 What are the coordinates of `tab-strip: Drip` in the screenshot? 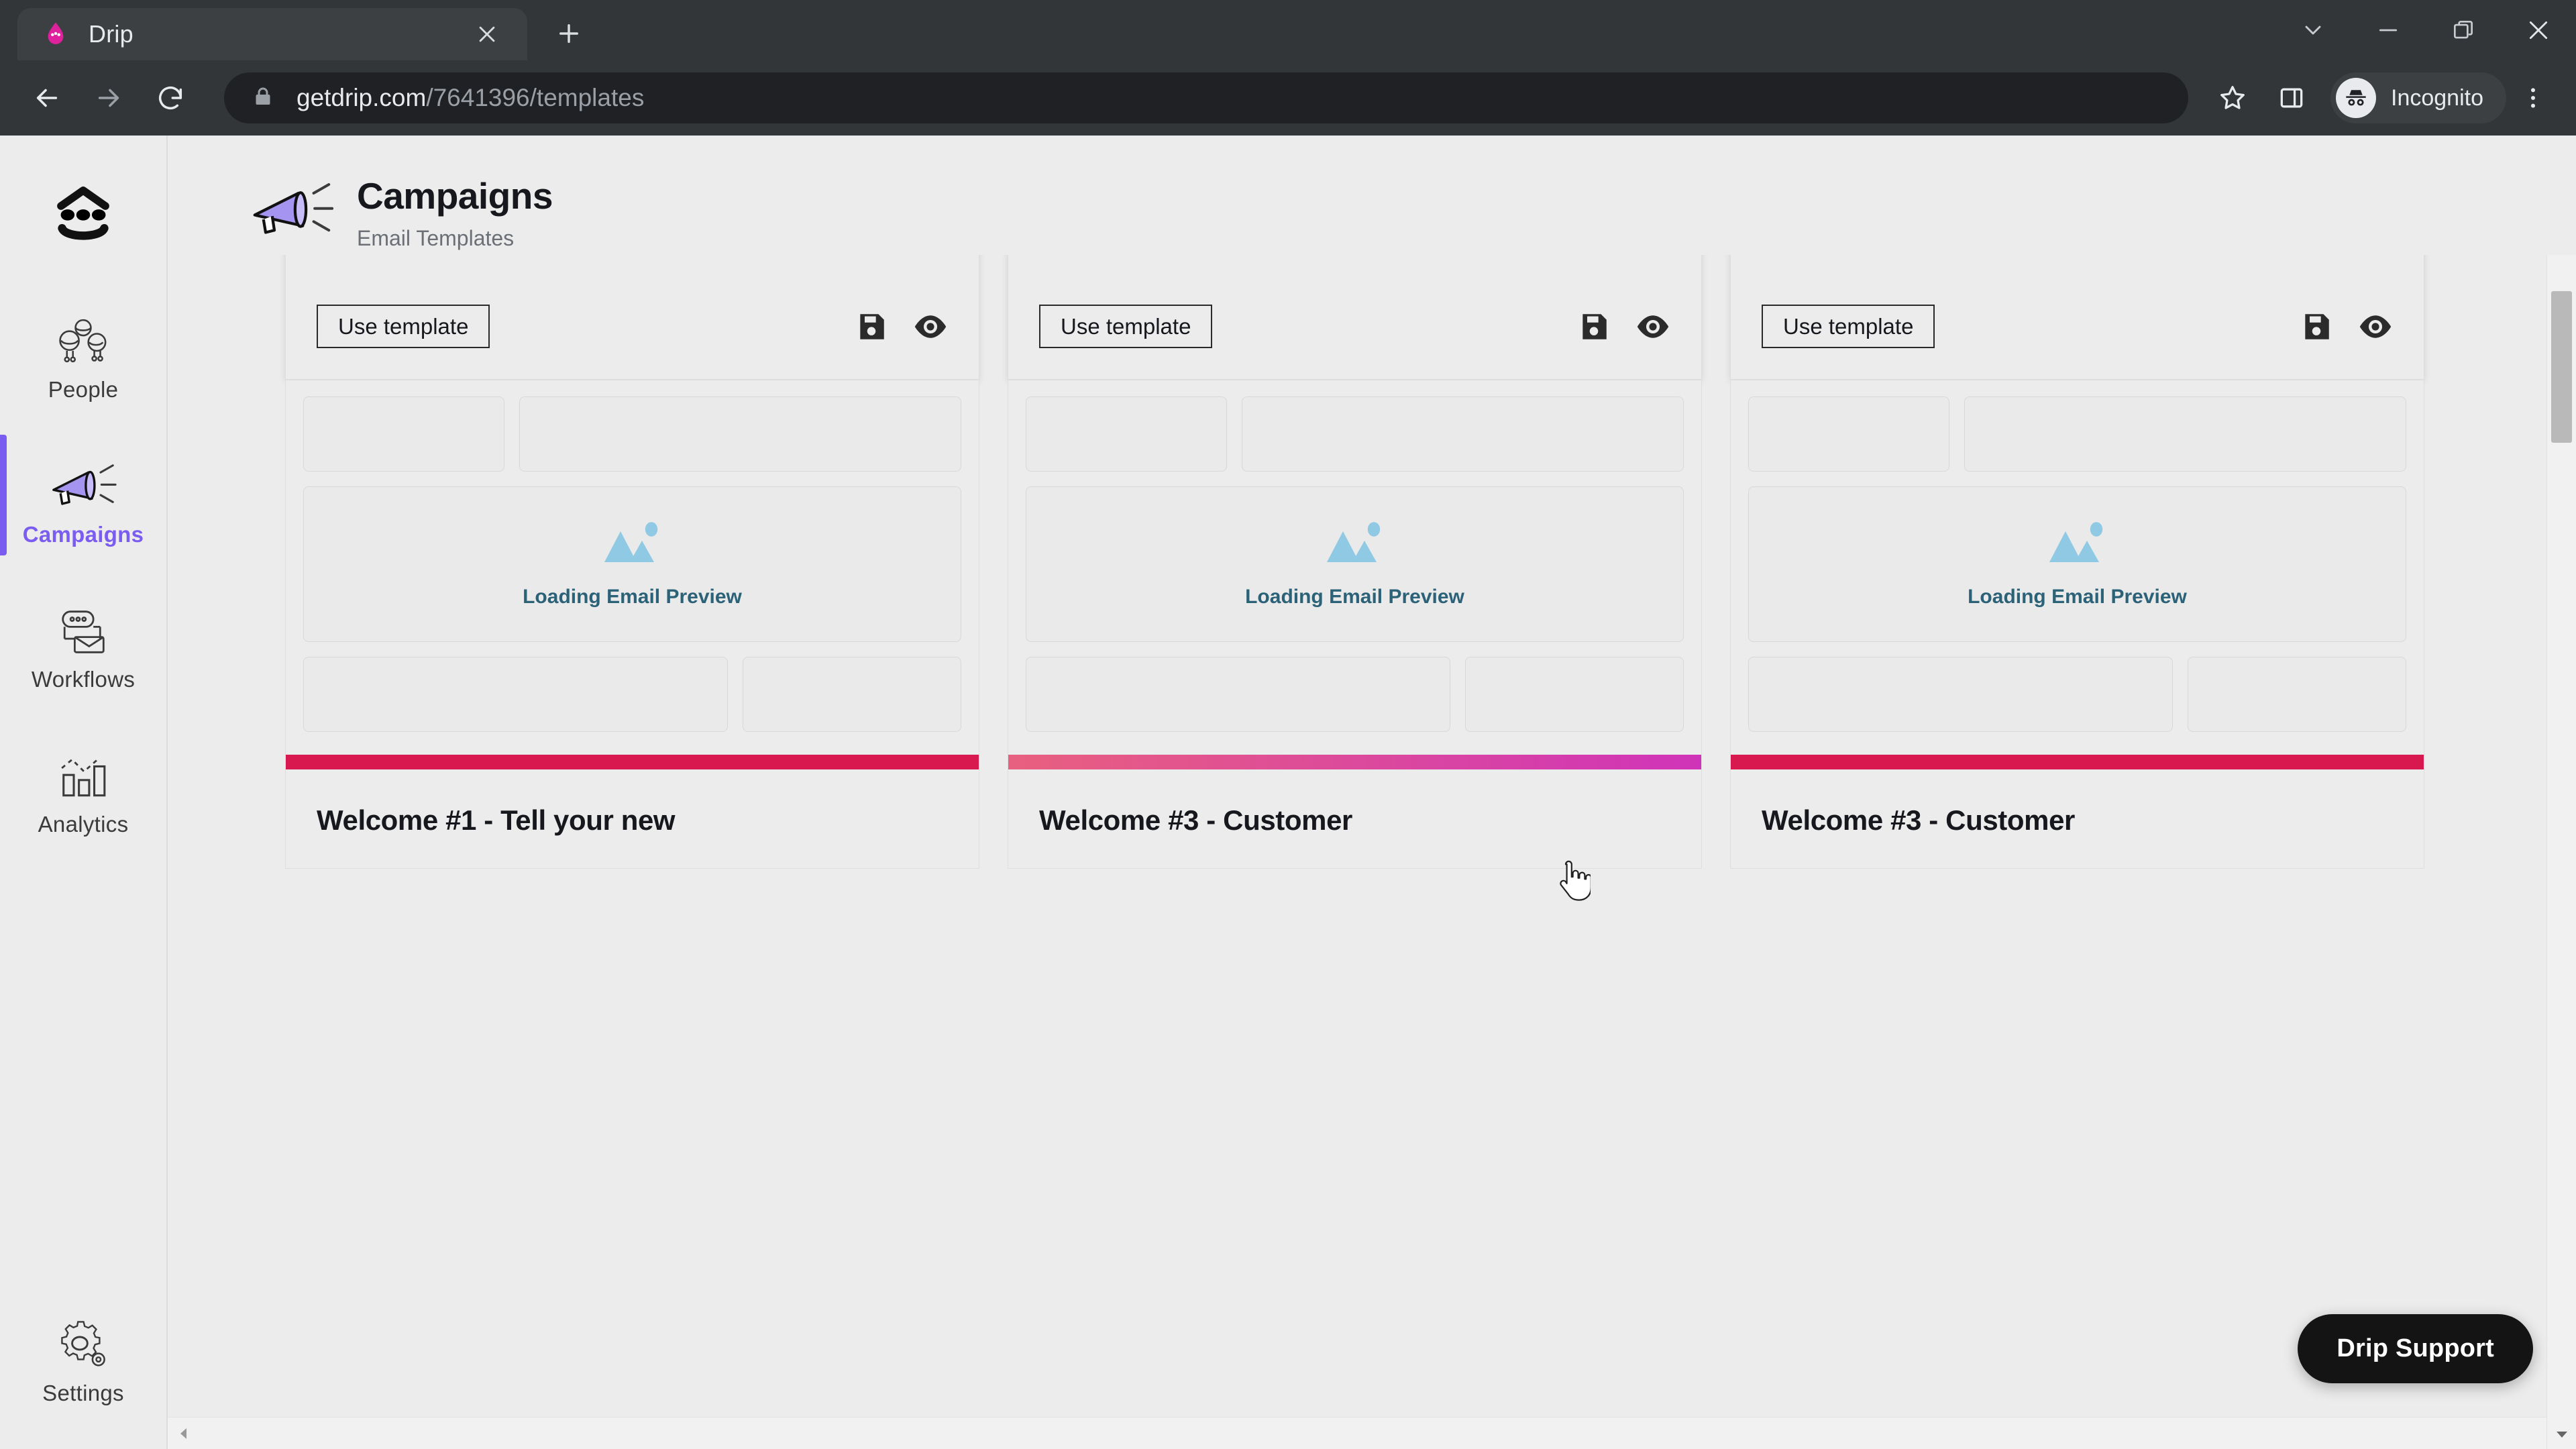 It's located at (1288, 30).